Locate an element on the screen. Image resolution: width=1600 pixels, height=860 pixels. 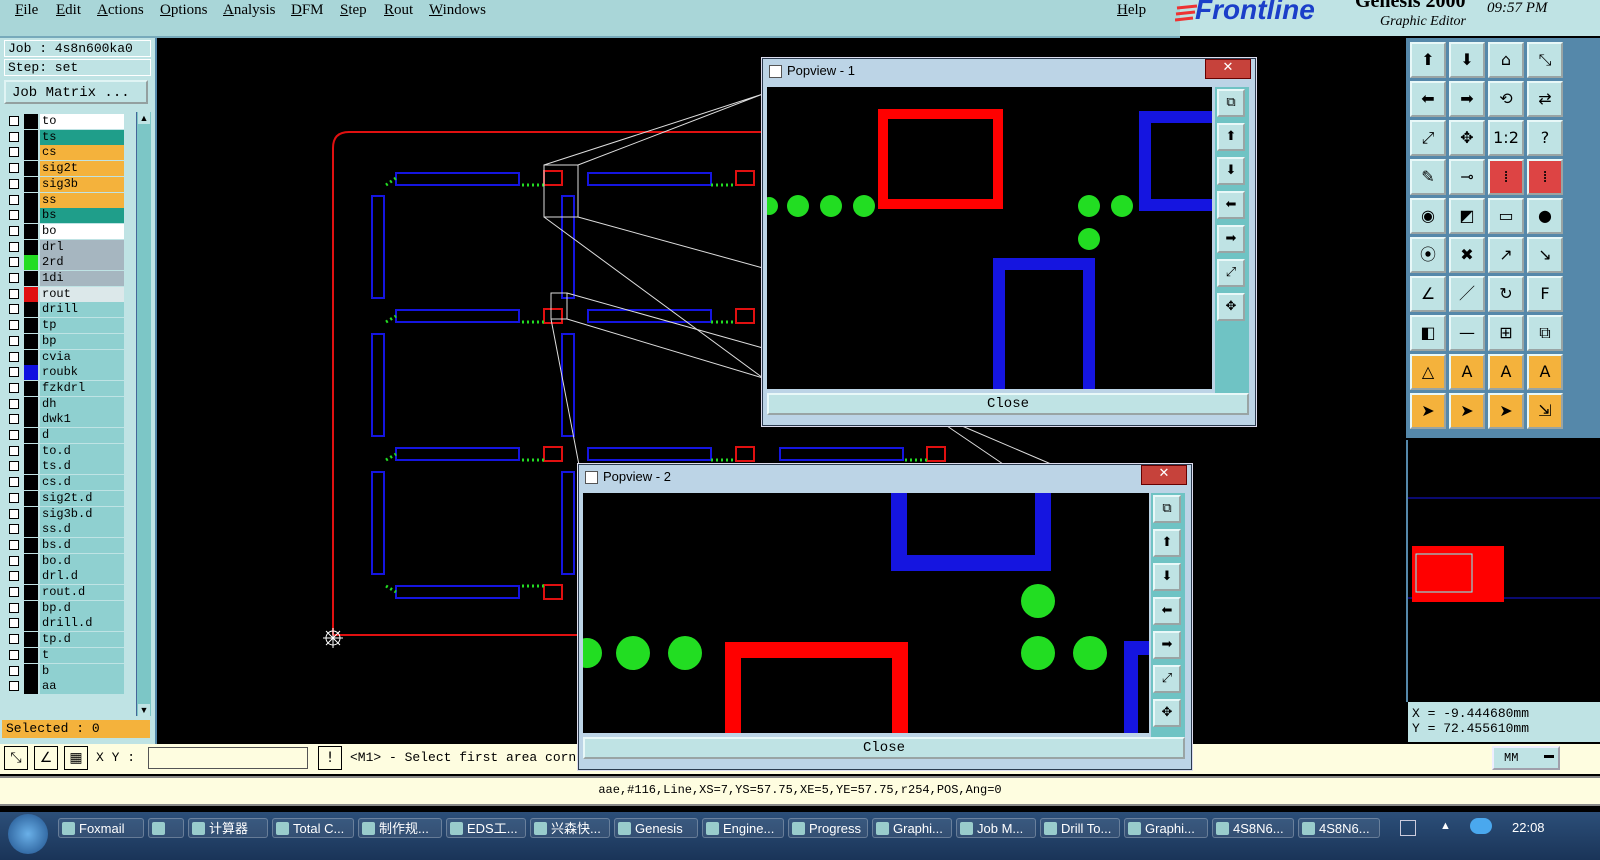
layer-name: cs is located at coordinates (82, 153).